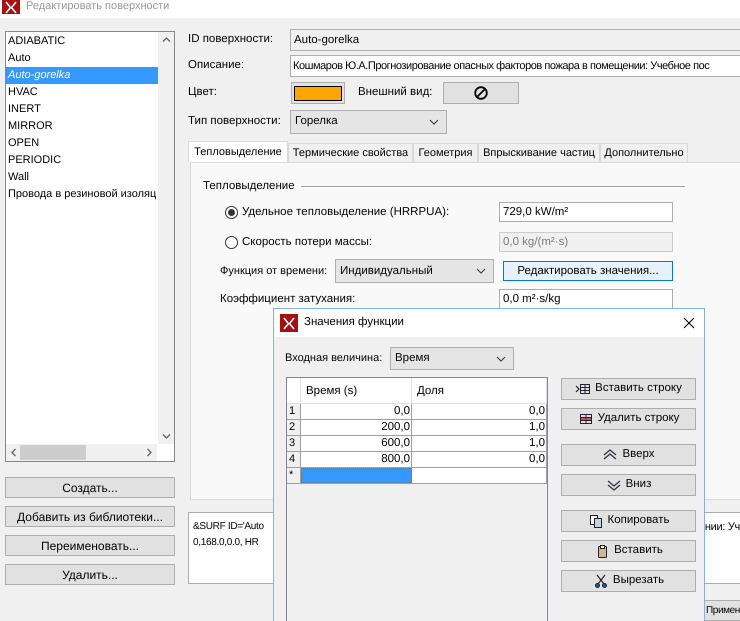 Image resolution: width=740 pixels, height=621 pixels. What do you see at coordinates (586, 419) in the screenshot?
I see `table-delete-icon` at bounding box center [586, 419].